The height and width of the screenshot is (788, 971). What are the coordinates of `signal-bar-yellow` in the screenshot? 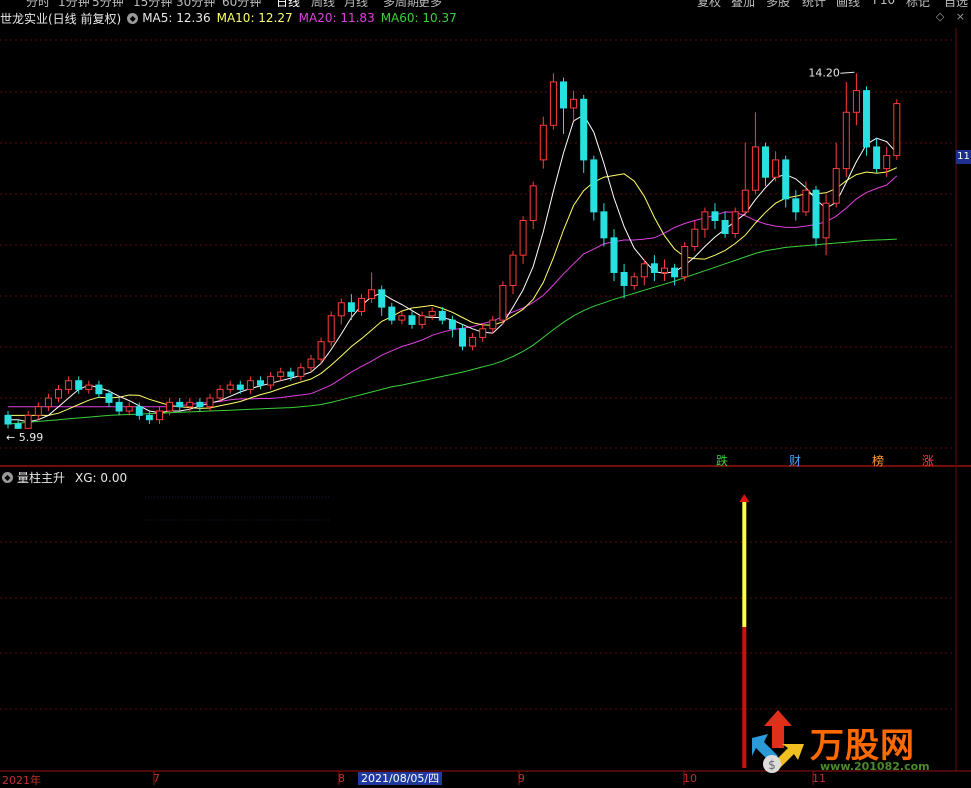 It's located at (744, 564).